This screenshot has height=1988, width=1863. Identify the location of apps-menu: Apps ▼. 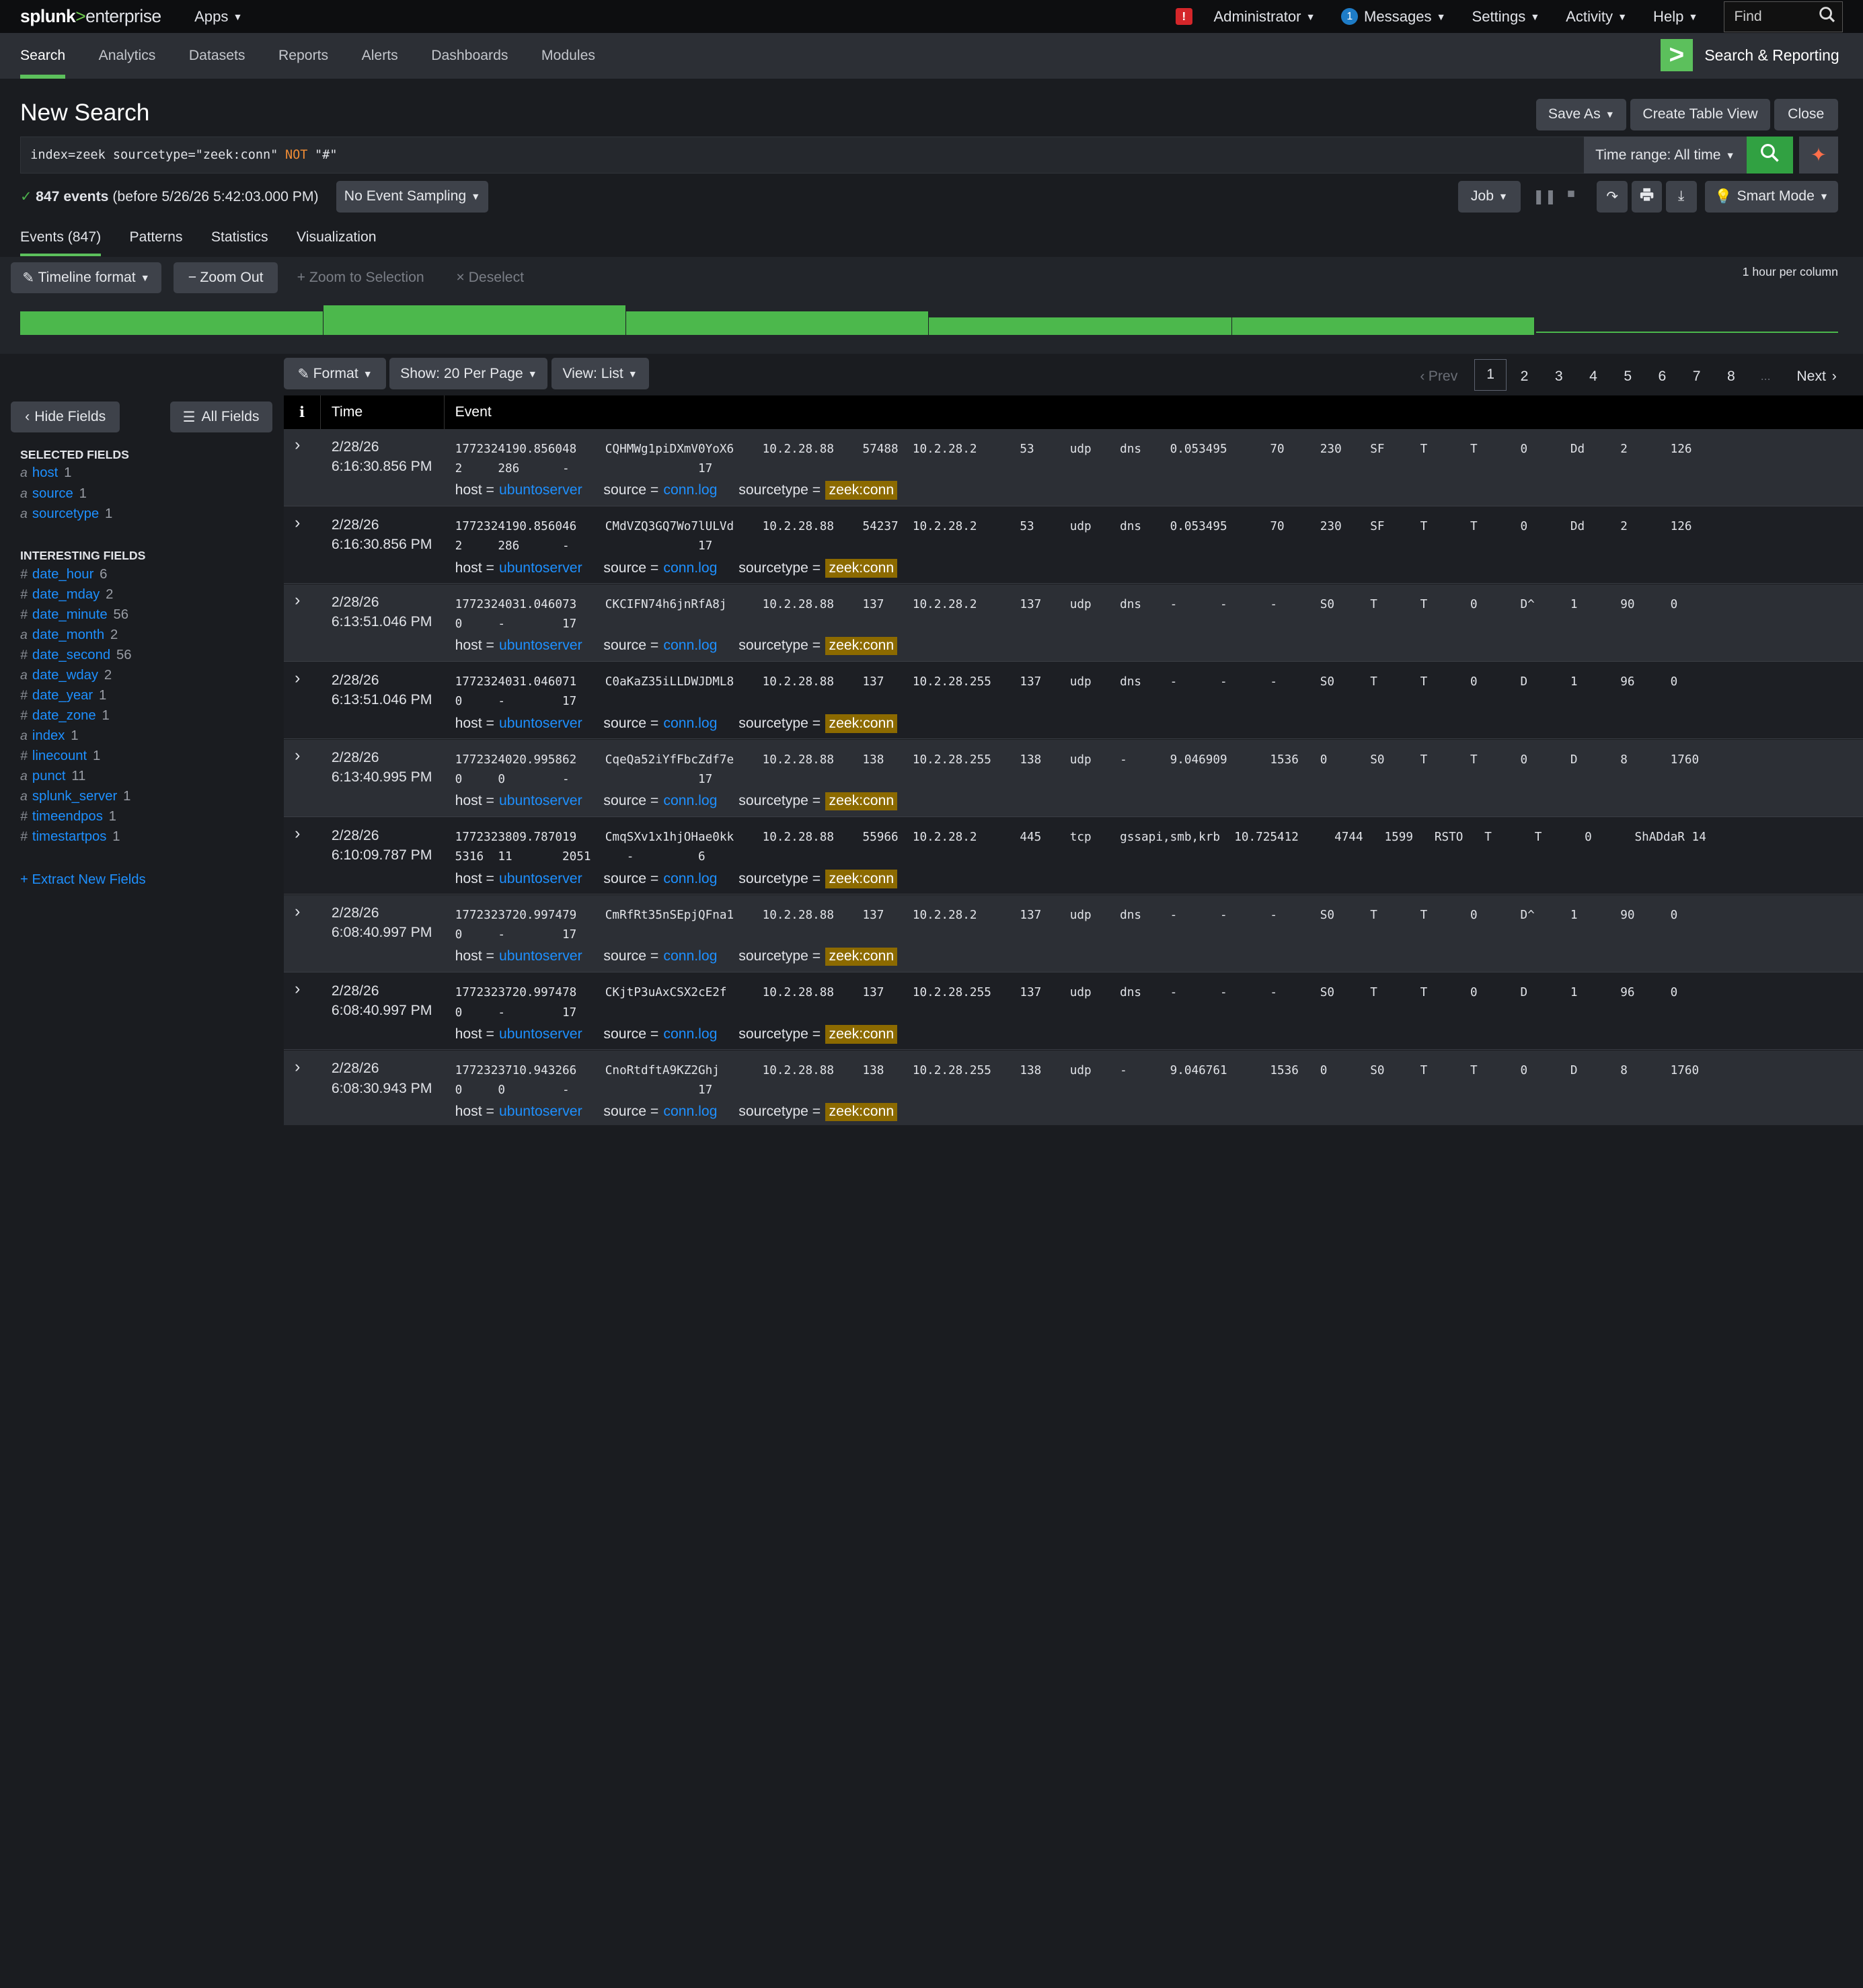
(218, 17).